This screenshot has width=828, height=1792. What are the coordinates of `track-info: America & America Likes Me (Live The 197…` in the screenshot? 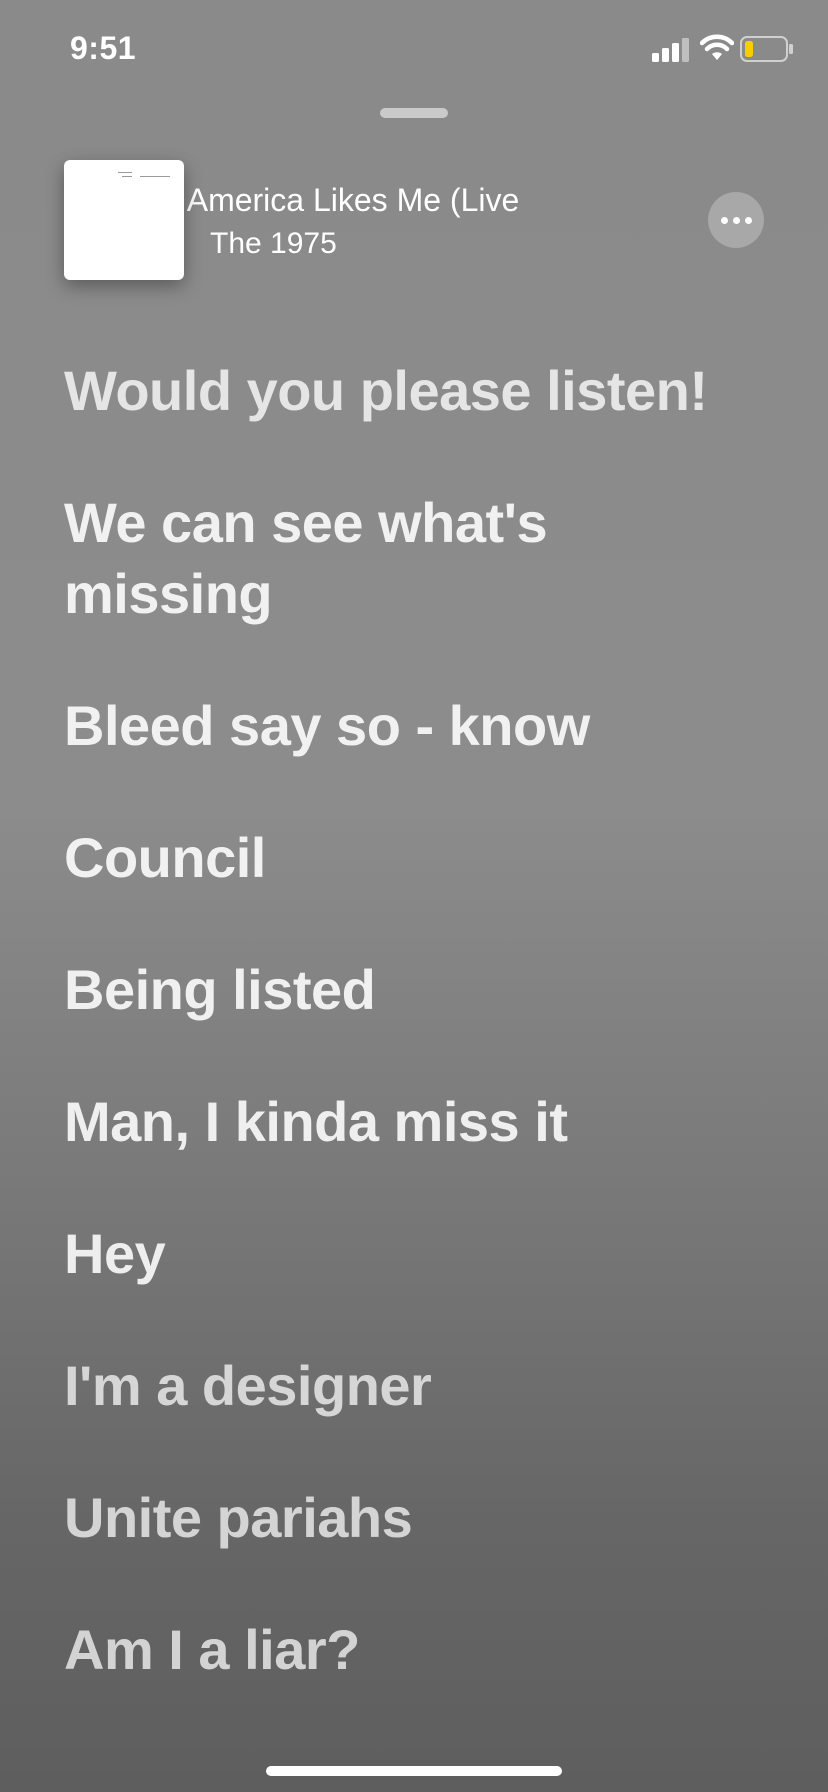 It's located at (400, 221).